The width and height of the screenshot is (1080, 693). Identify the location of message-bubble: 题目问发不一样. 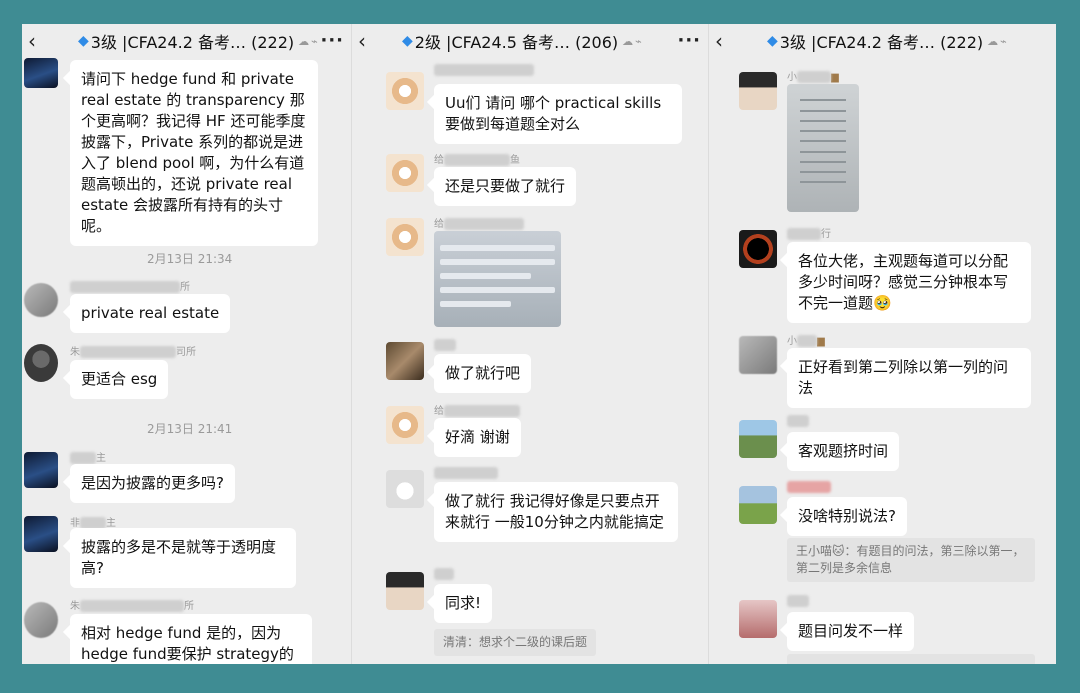
(851, 631).